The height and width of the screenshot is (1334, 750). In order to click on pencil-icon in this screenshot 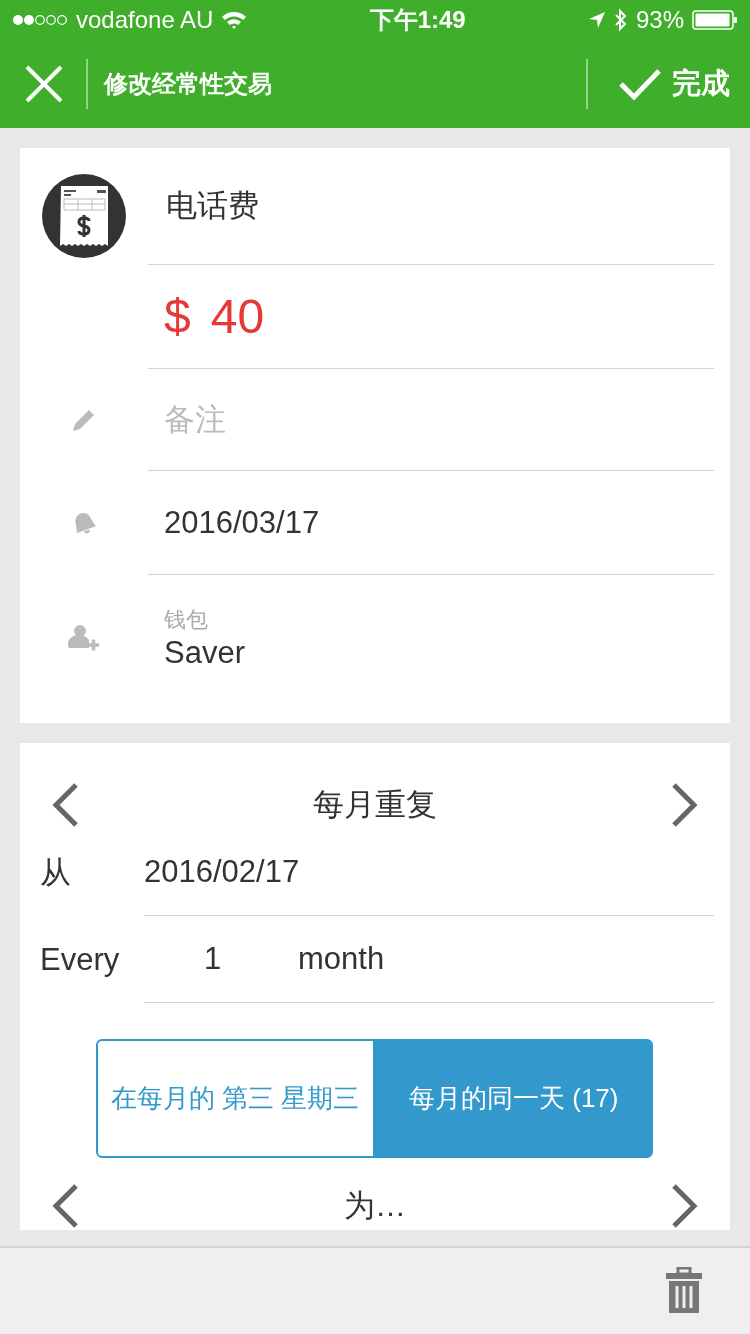, I will do `click(84, 420)`.